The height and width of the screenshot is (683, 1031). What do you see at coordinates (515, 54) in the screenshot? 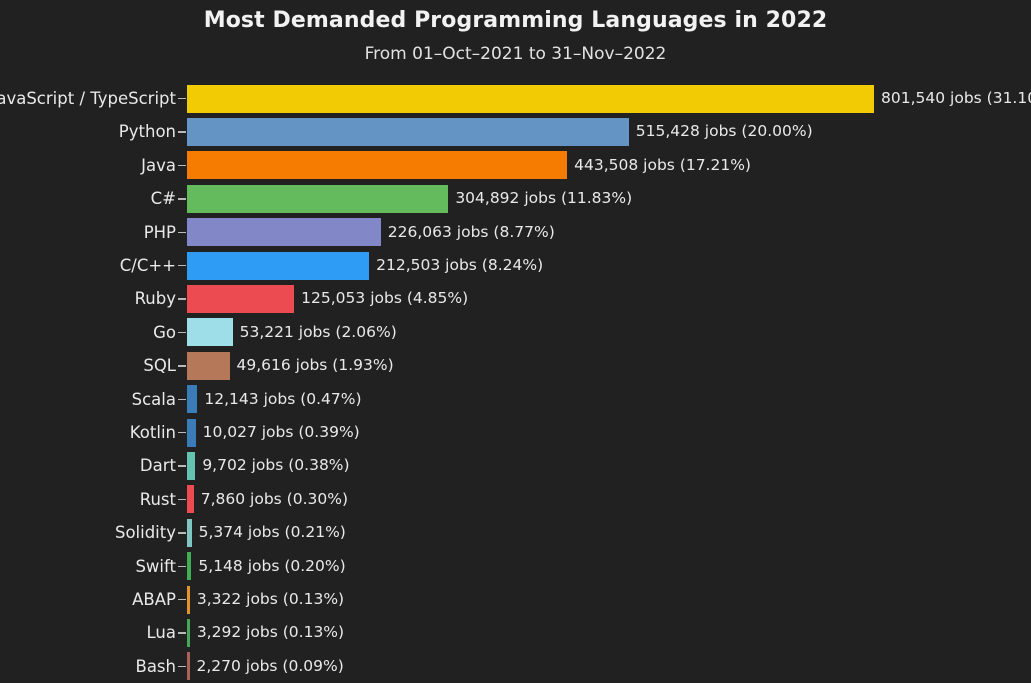
I see `chart-subtitle: From 01–Oct–2021 to 31–Nov–2022` at bounding box center [515, 54].